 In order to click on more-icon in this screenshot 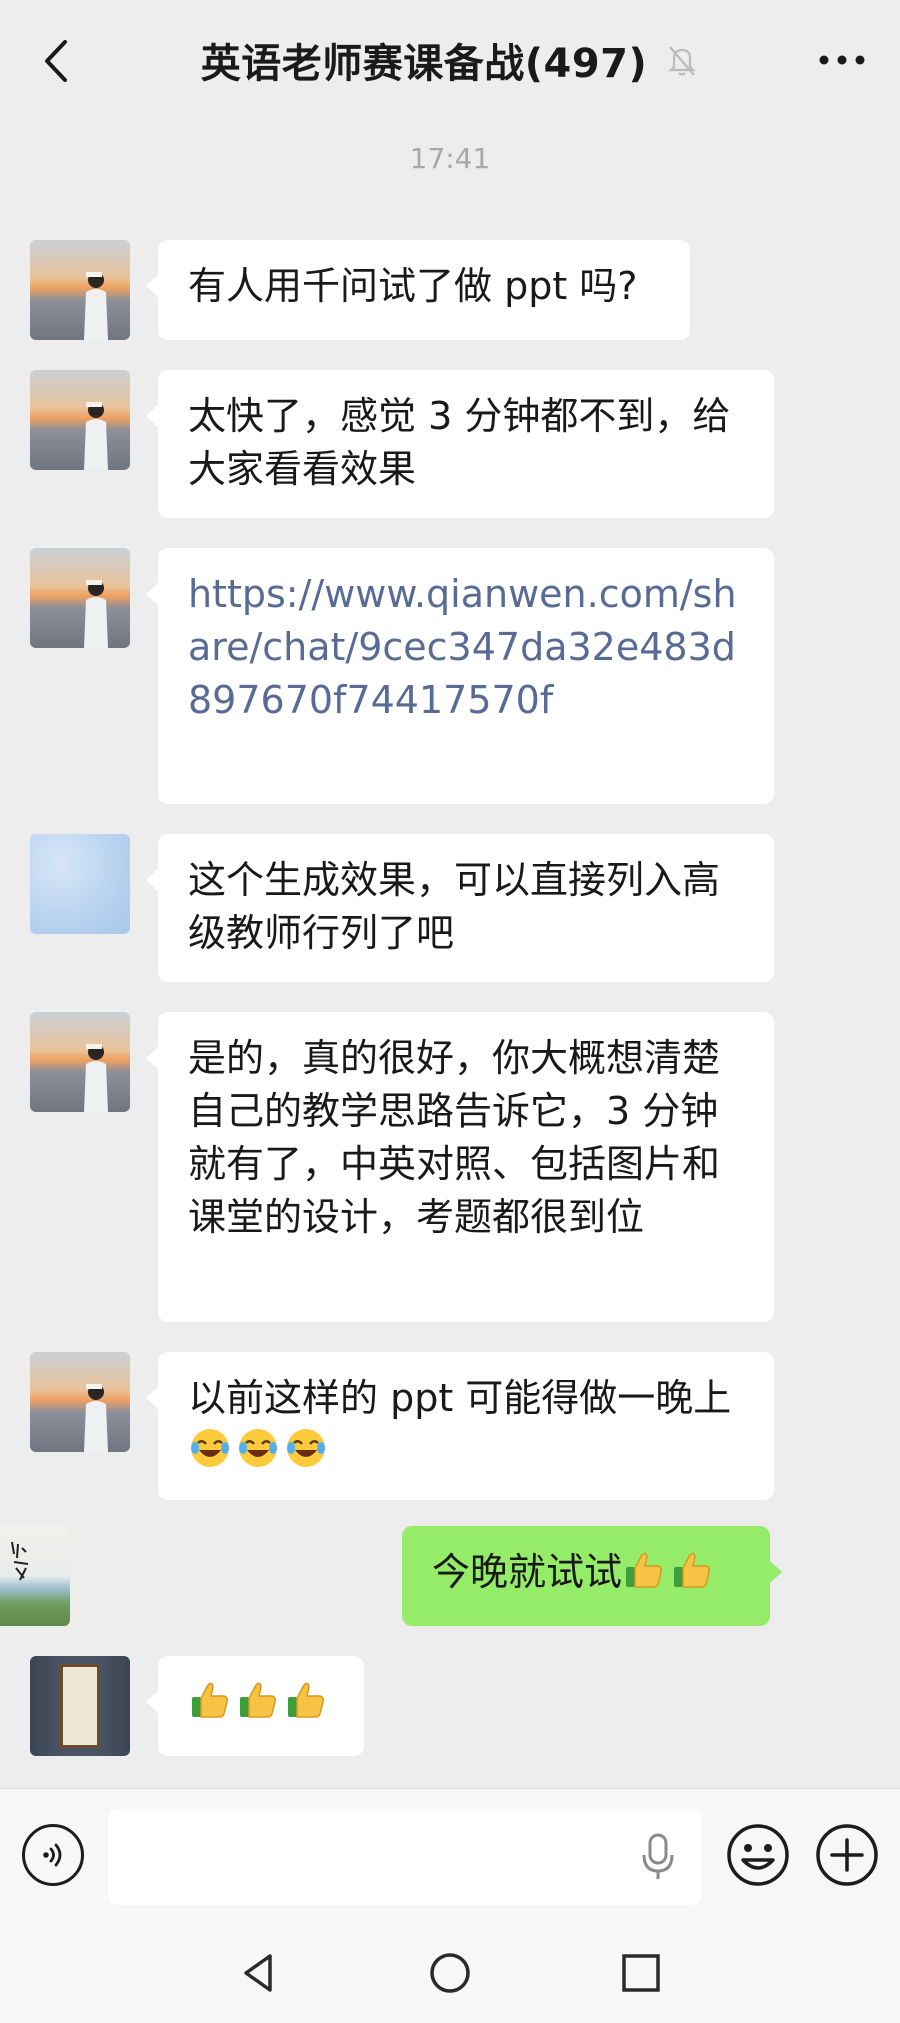, I will do `click(842, 60)`.